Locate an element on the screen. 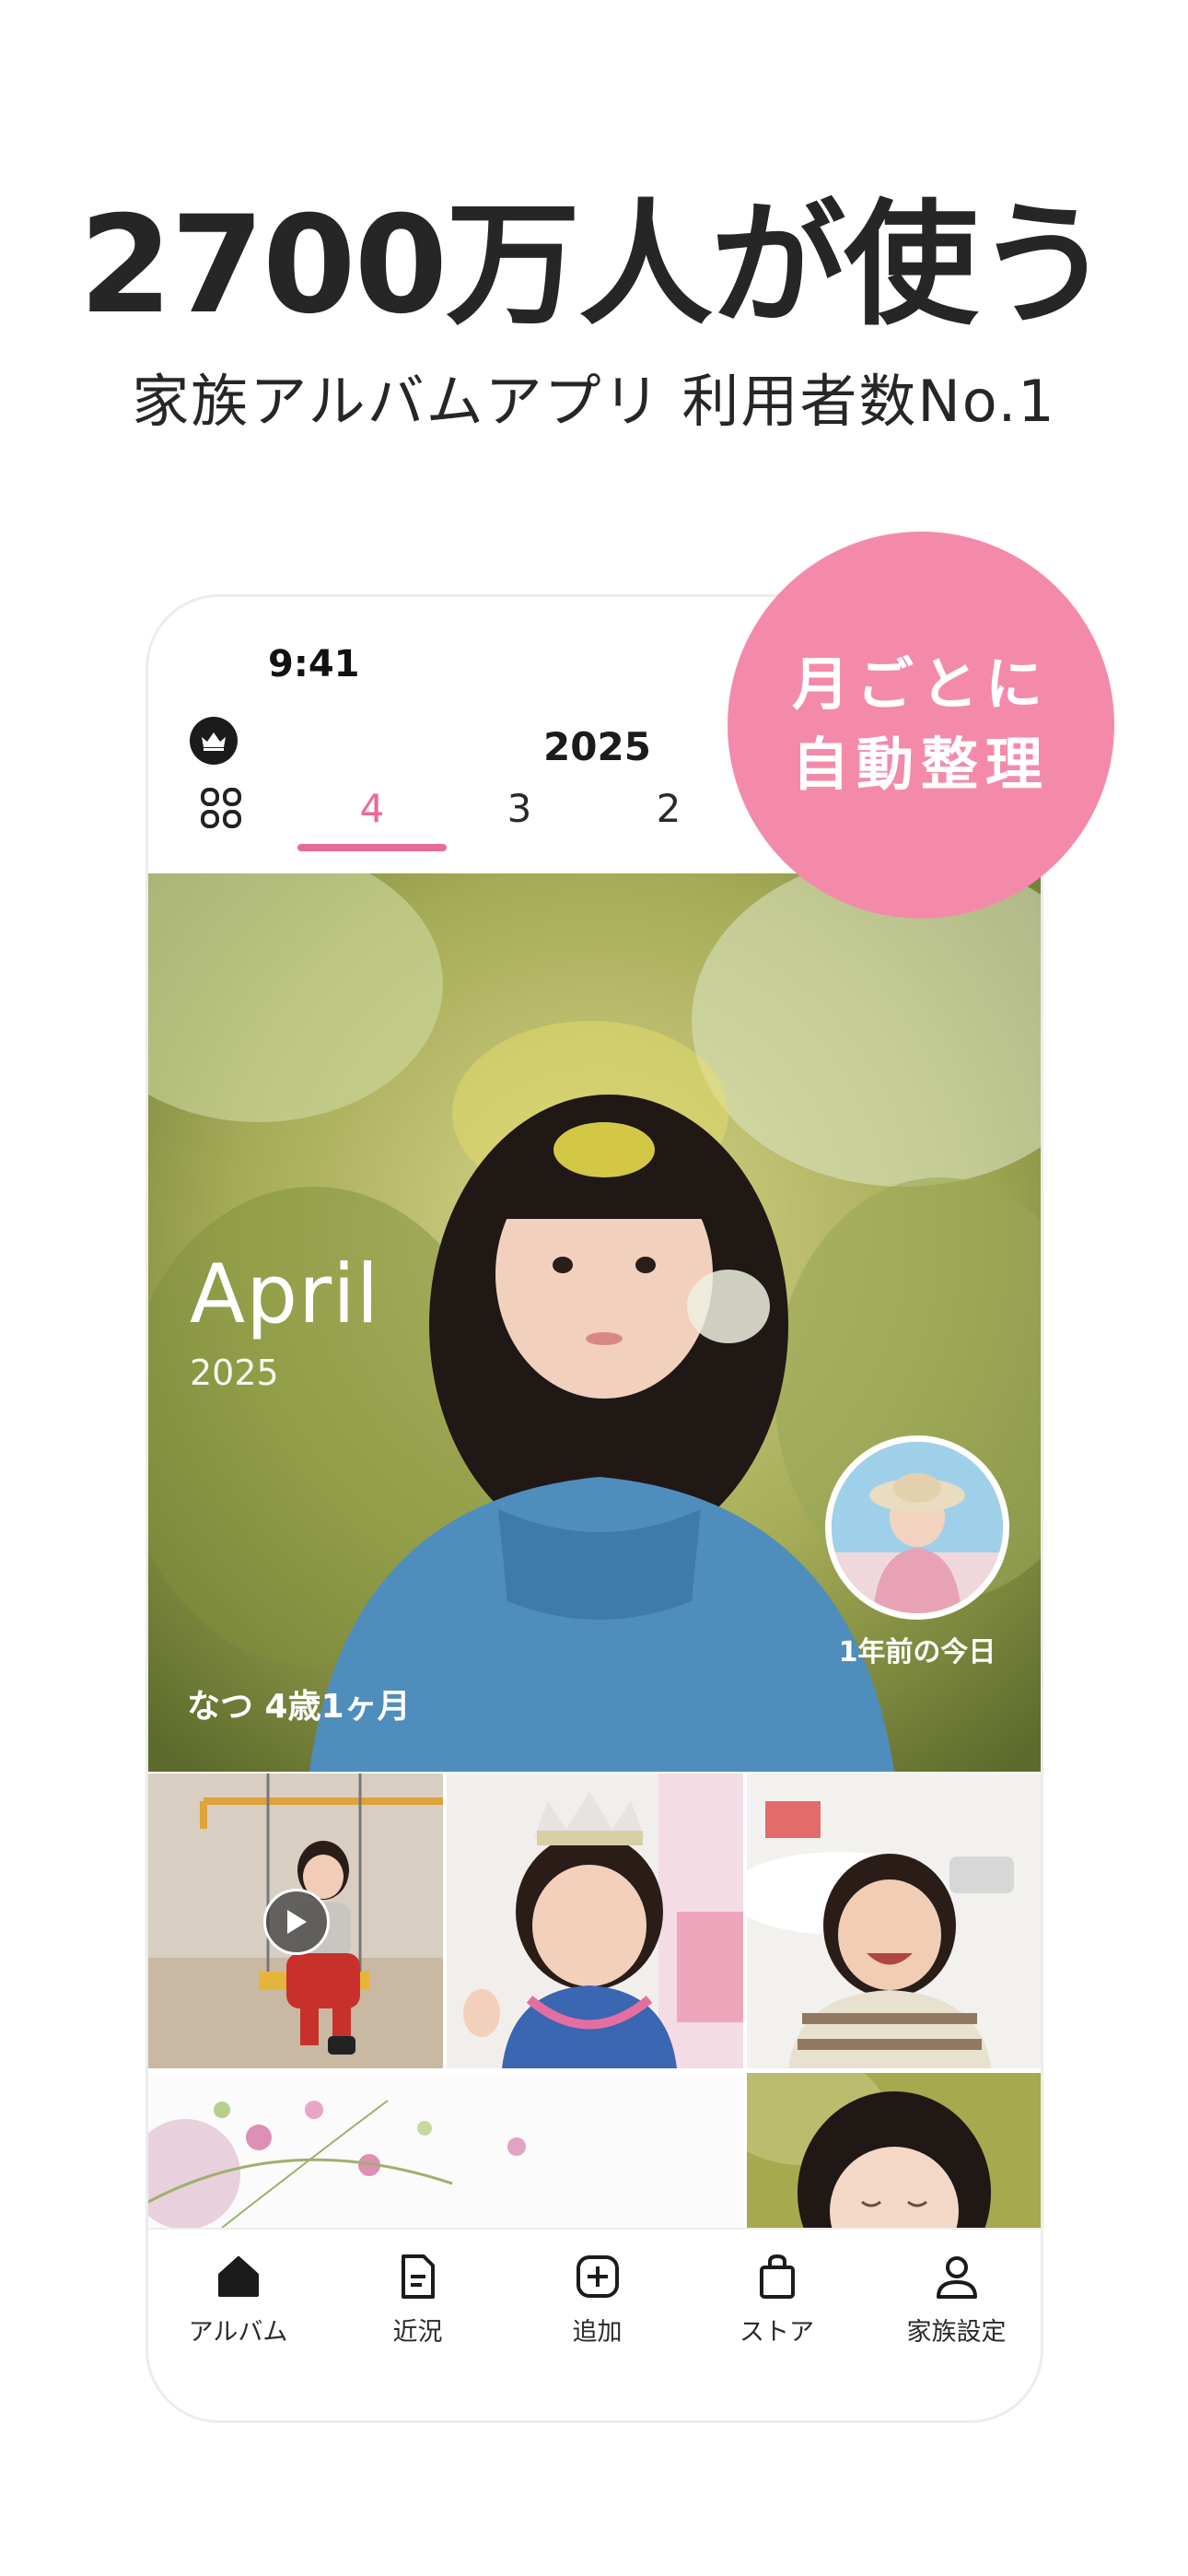 This screenshot has width=1188, height=2576. tab-store: ストア is located at coordinates (777, 2300).